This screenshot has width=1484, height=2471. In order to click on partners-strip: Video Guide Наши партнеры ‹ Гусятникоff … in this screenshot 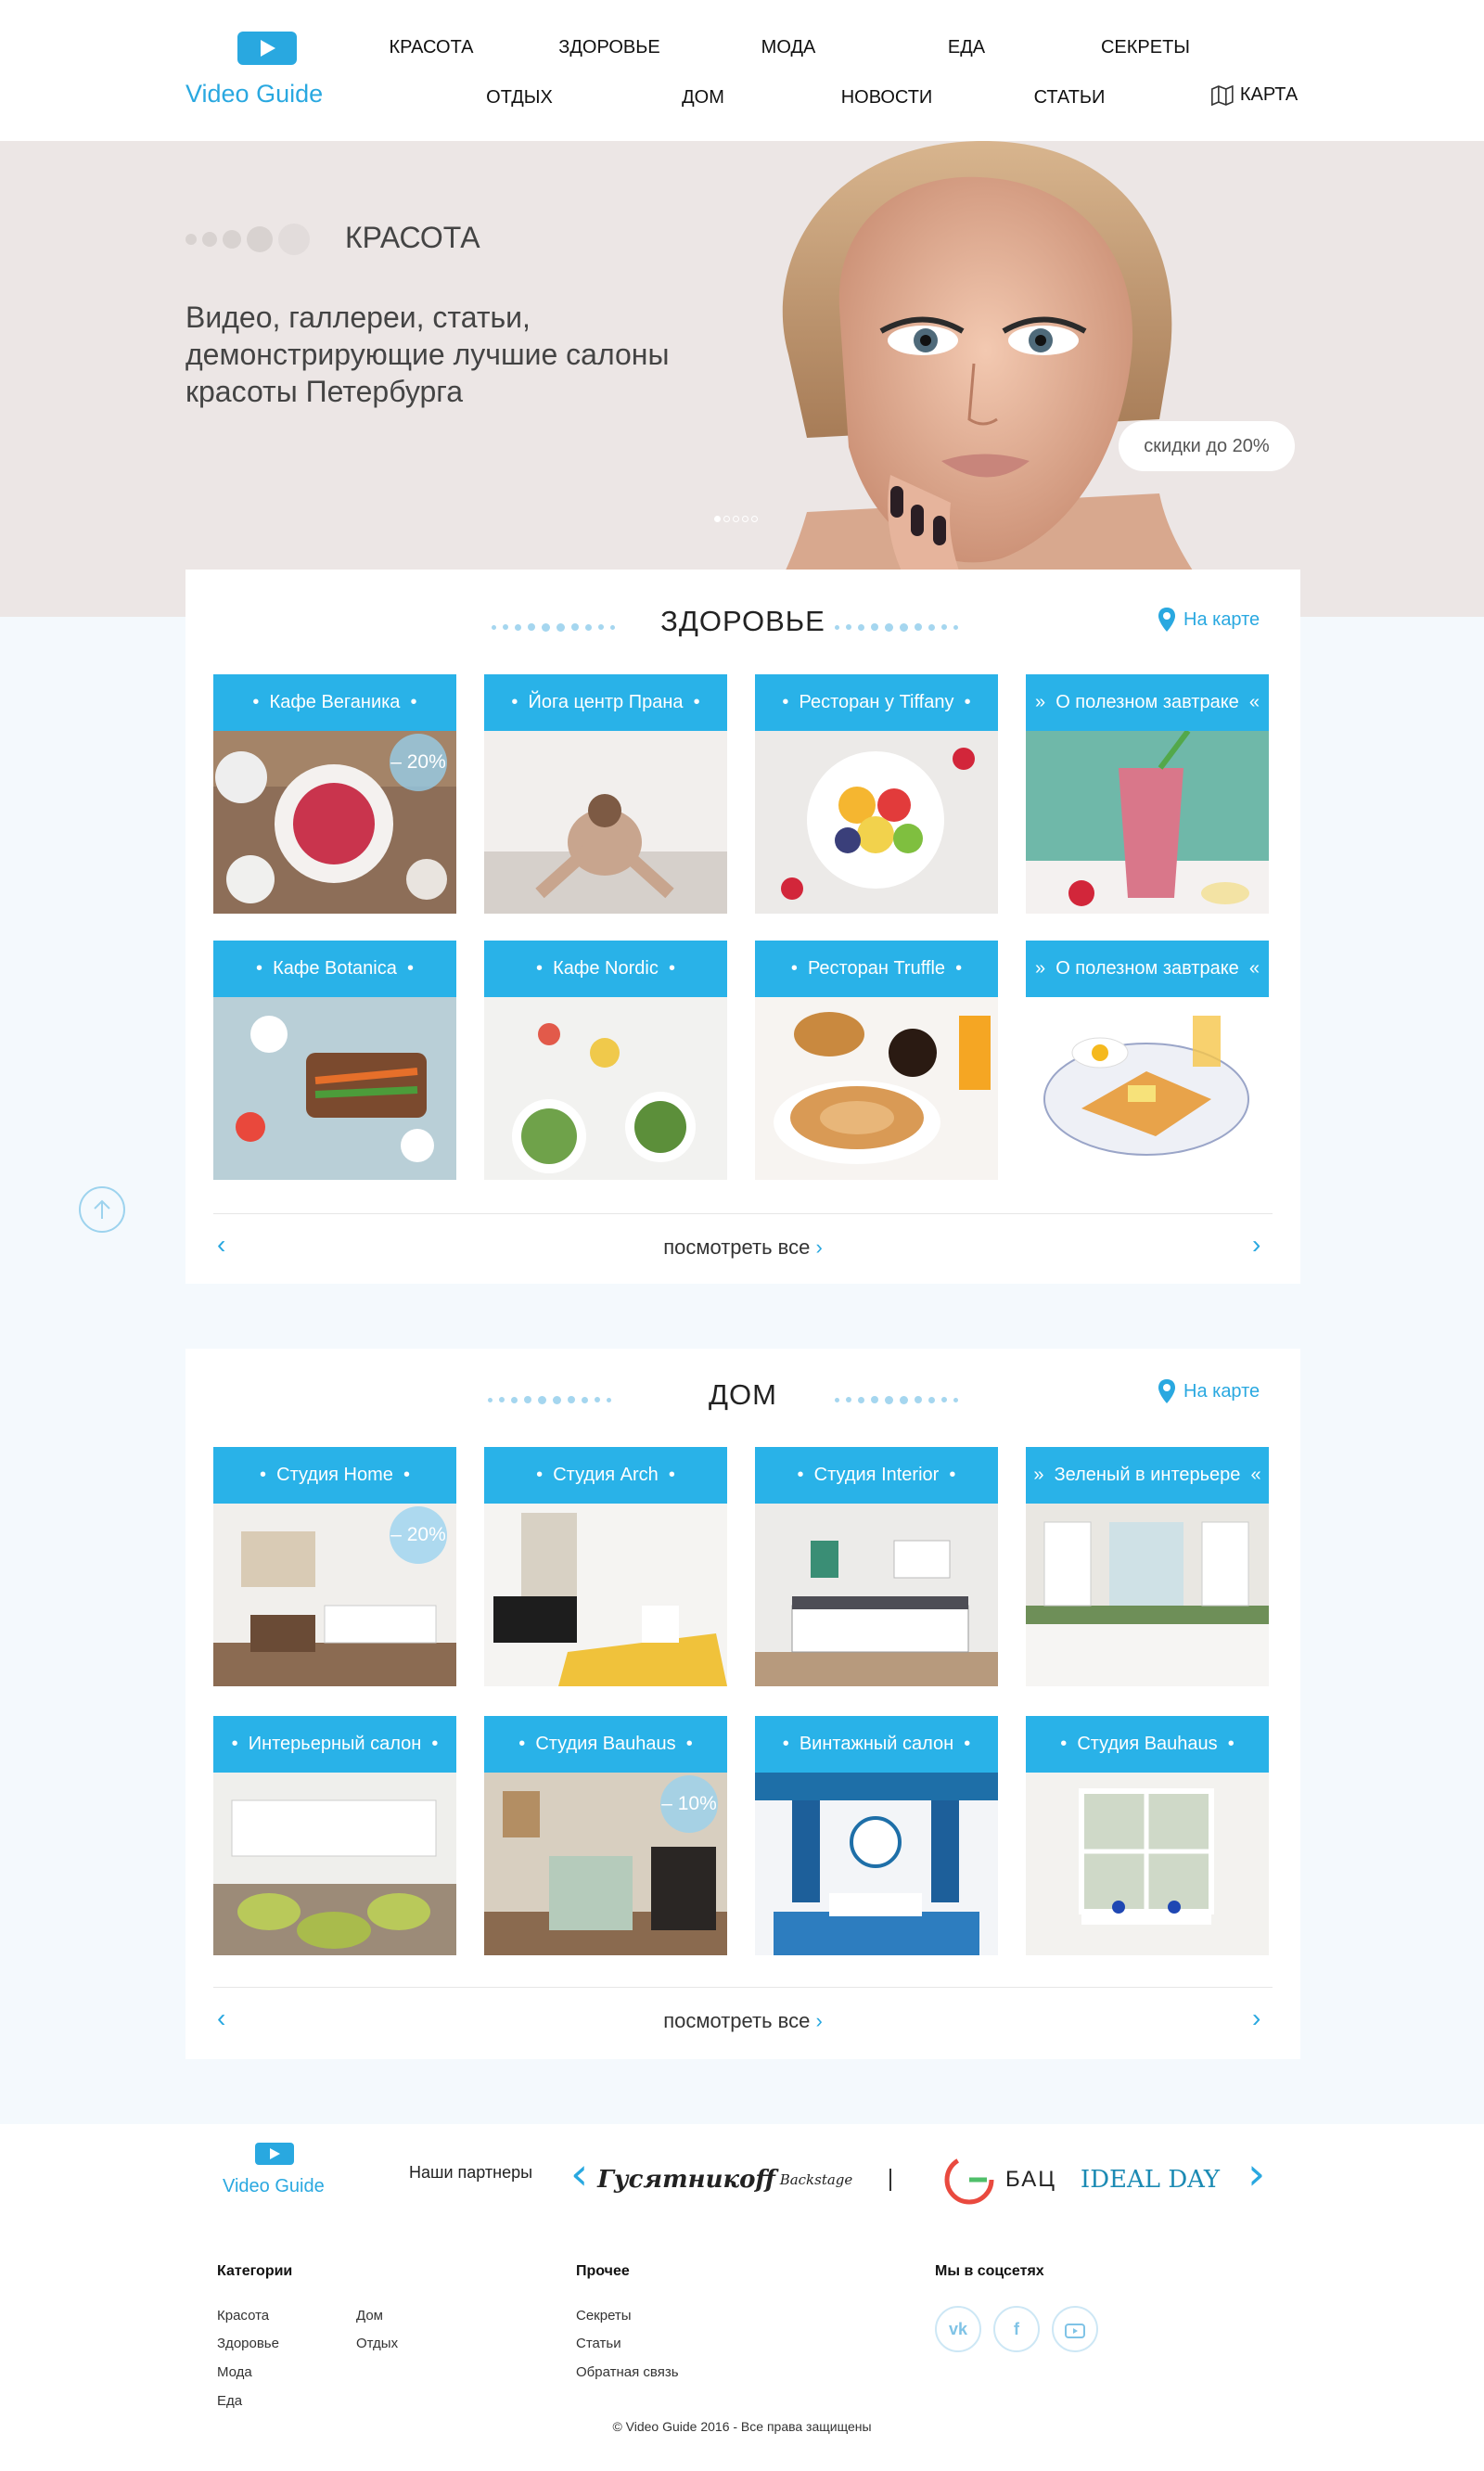, I will do `click(742, 2179)`.